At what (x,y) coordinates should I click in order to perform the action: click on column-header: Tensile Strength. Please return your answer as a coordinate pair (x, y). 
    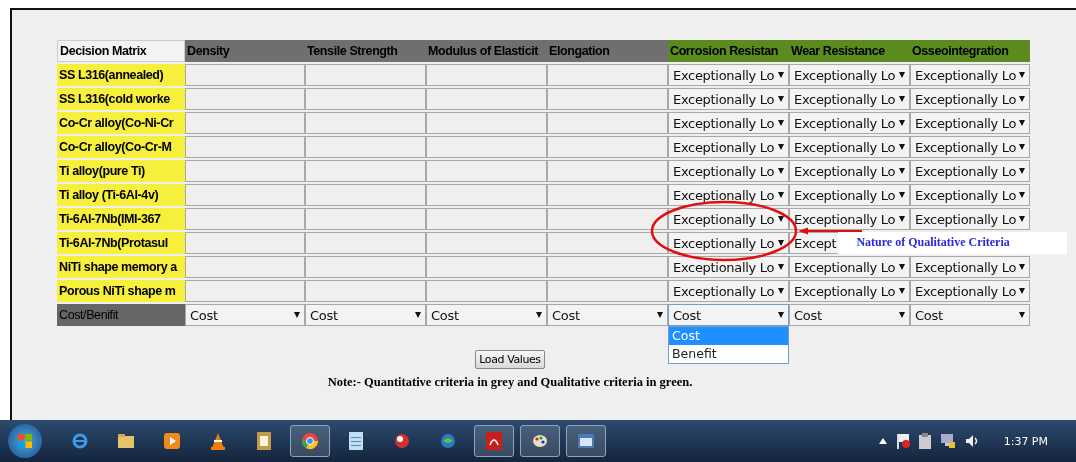
    Looking at the image, I should click on (365, 51).